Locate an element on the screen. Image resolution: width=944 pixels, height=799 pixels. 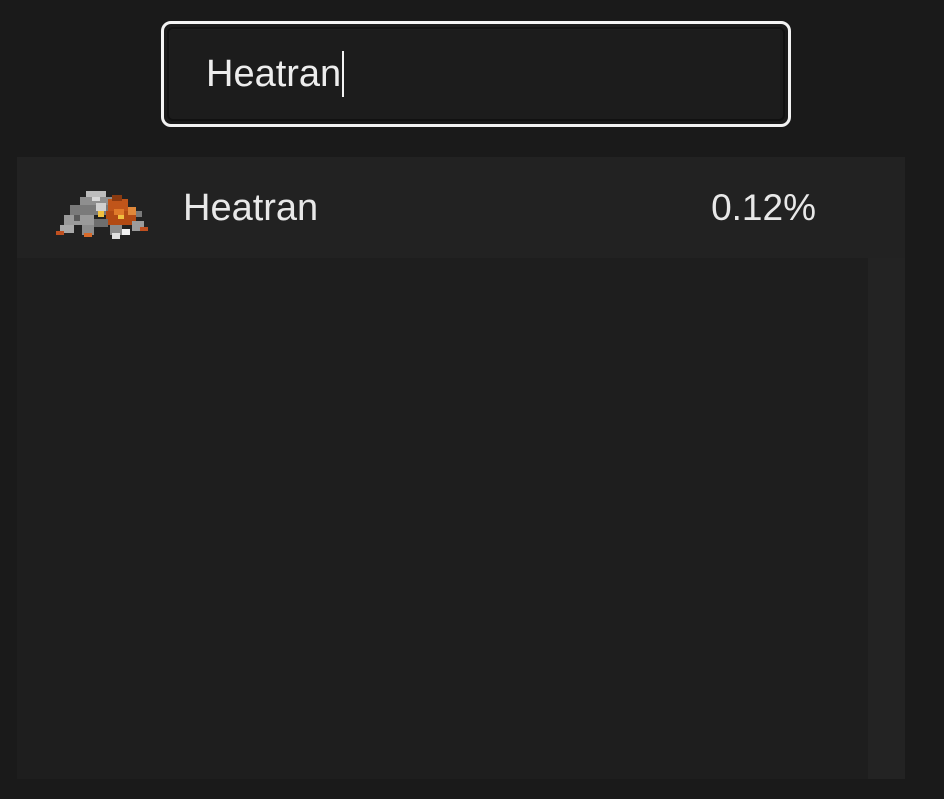
text-caret is located at coordinates (343, 74).